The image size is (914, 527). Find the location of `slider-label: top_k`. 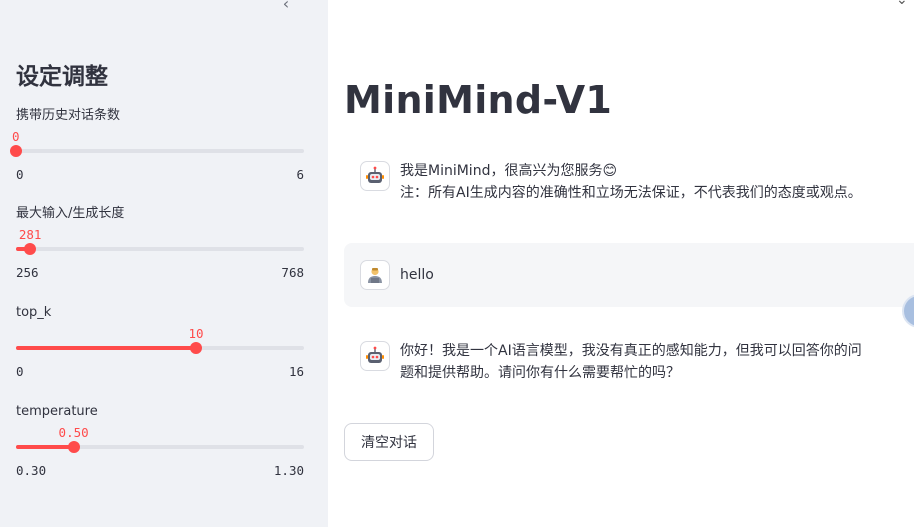

slider-label: top_k is located at coordinates (34, 312).